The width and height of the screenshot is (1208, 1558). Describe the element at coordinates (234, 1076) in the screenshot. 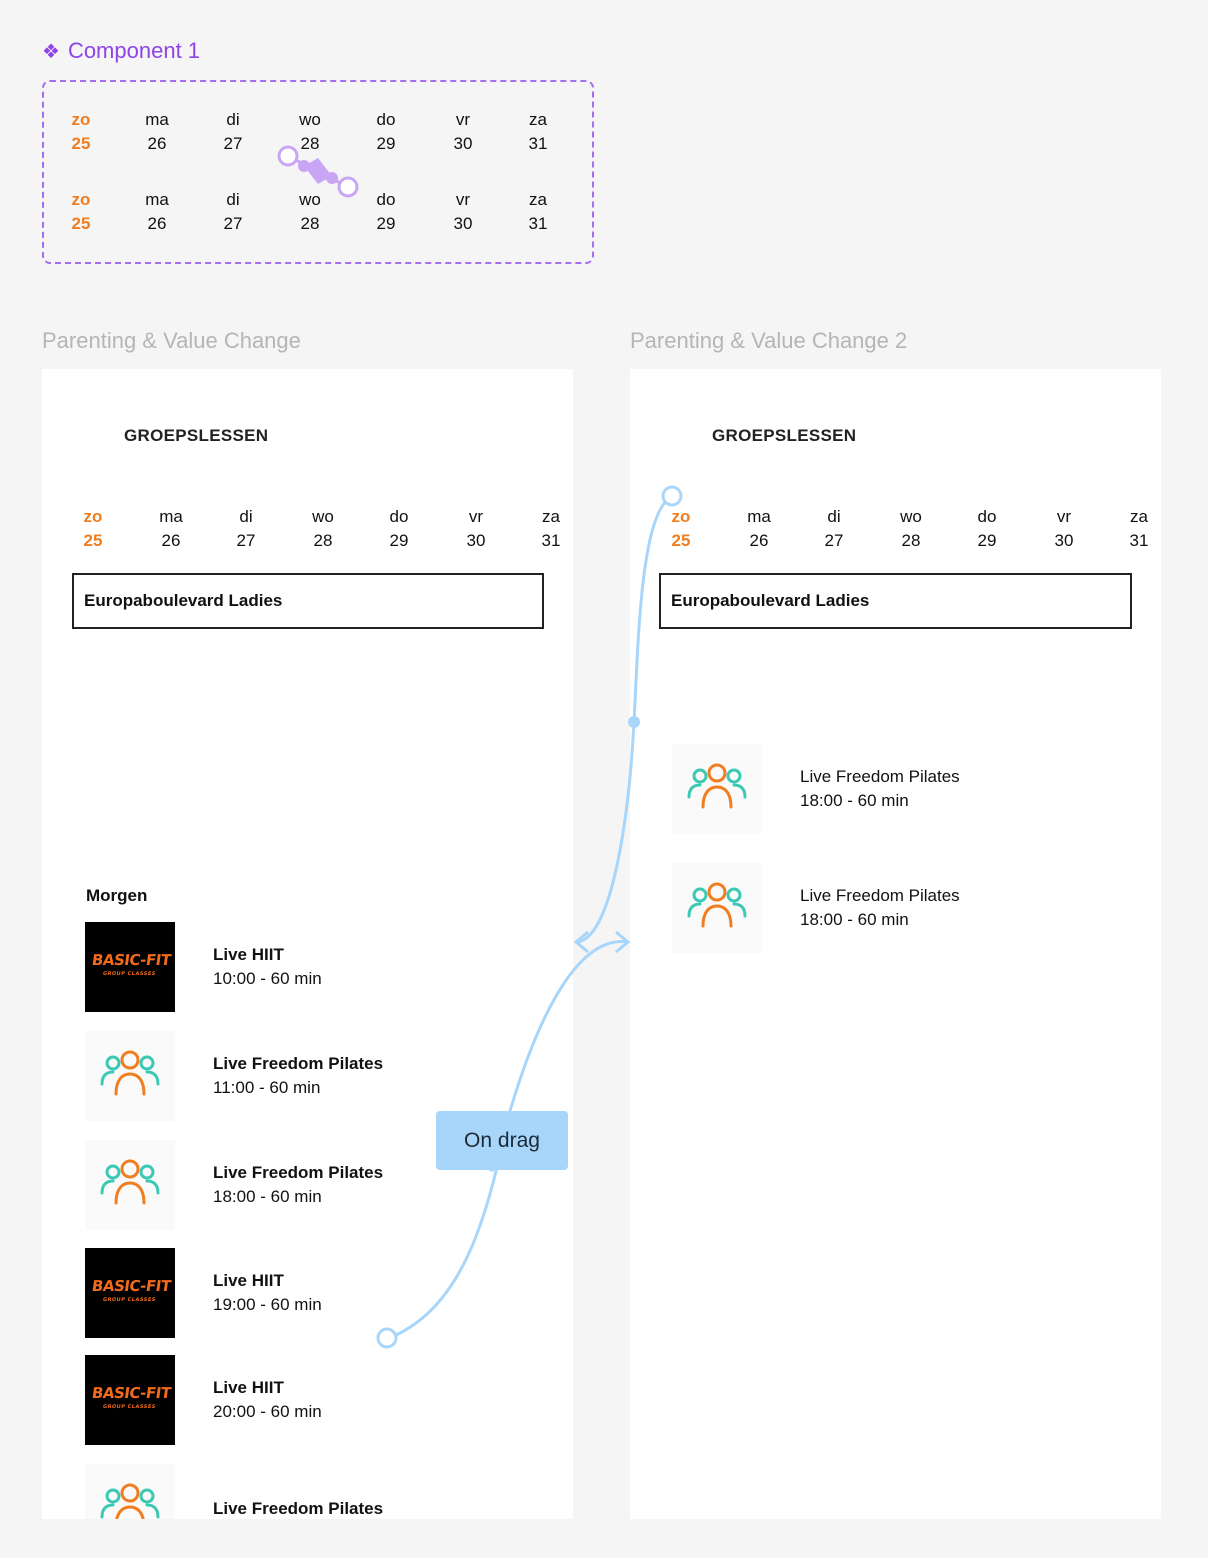

I see `class-list-item: Live Freedom Pilates 11:00 - 60 min` at that location.